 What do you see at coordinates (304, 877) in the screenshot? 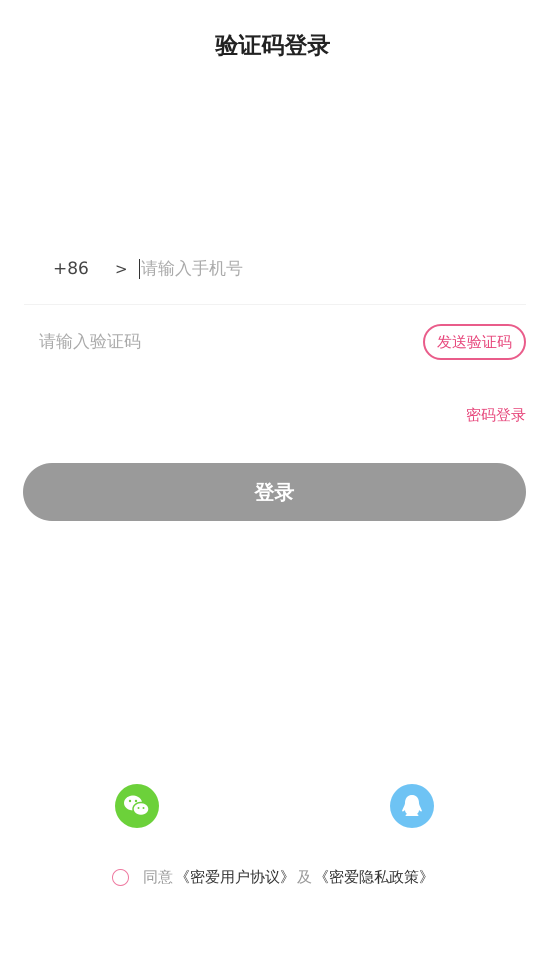
I see `and-text: 及` at bounding box center [304, 877].